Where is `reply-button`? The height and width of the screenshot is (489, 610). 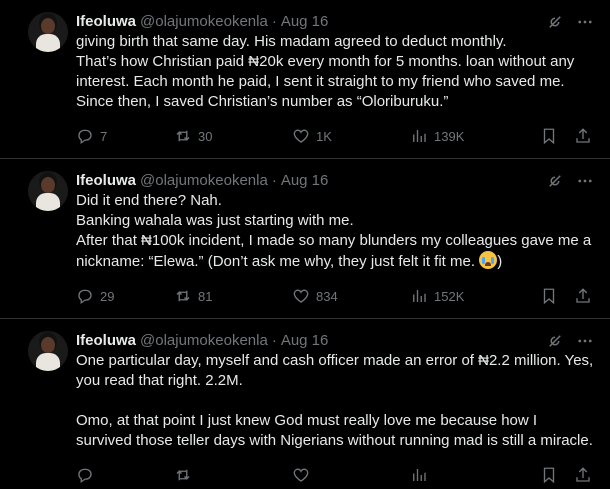 reply-button is located at coordinates (125, 475).